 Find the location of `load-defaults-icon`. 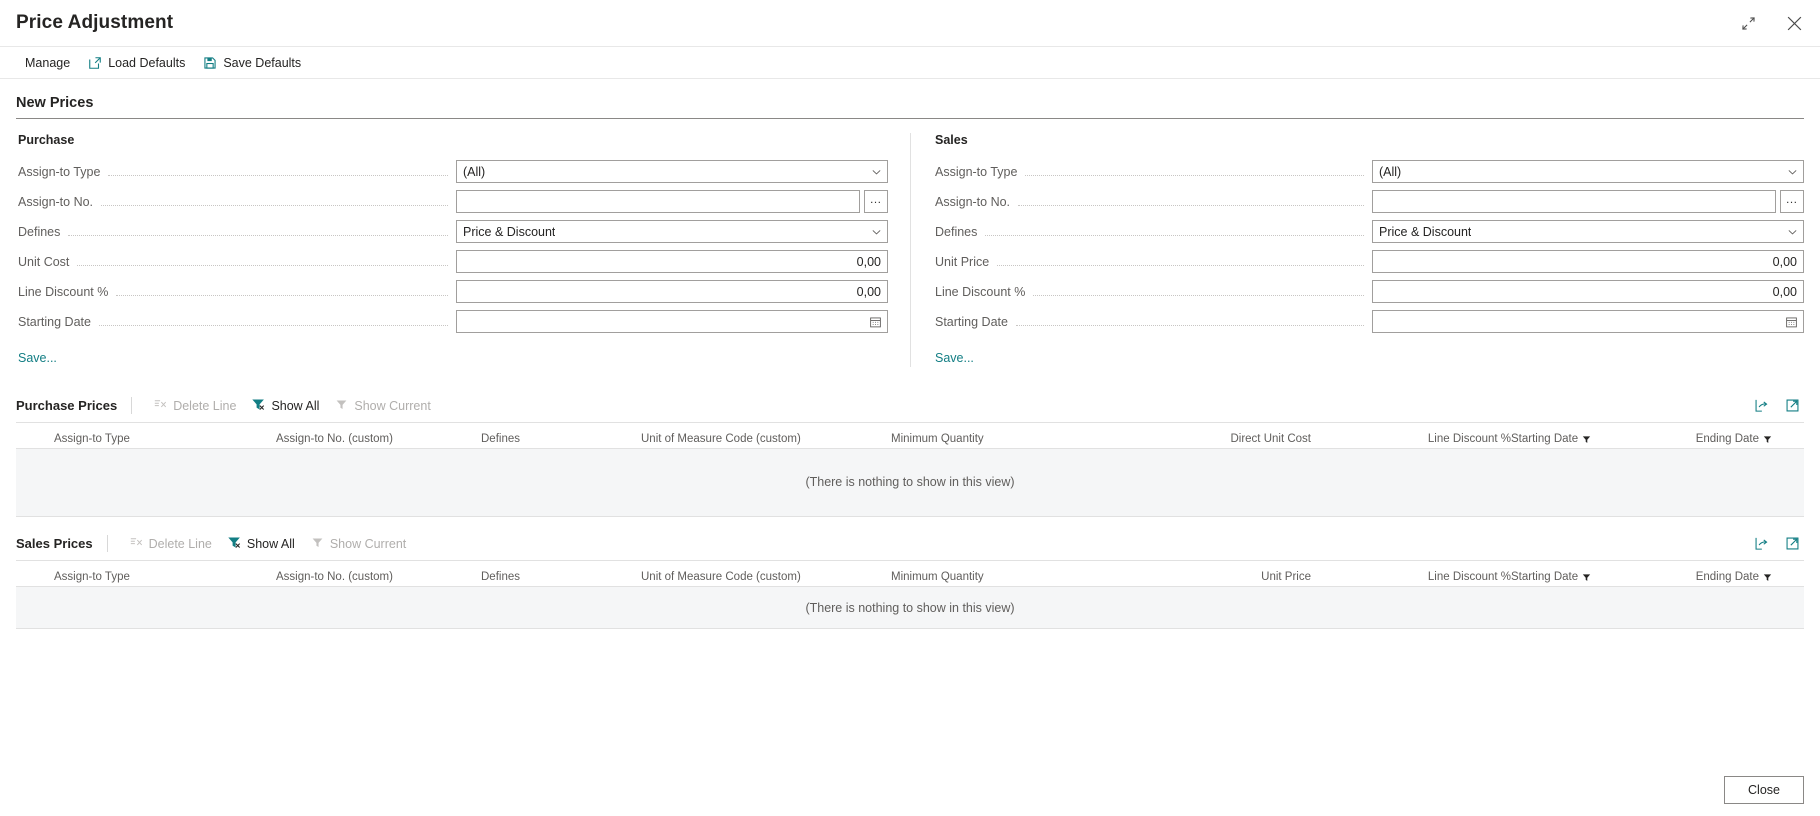

load-defaults-icon is located at coordinates (95, 63).